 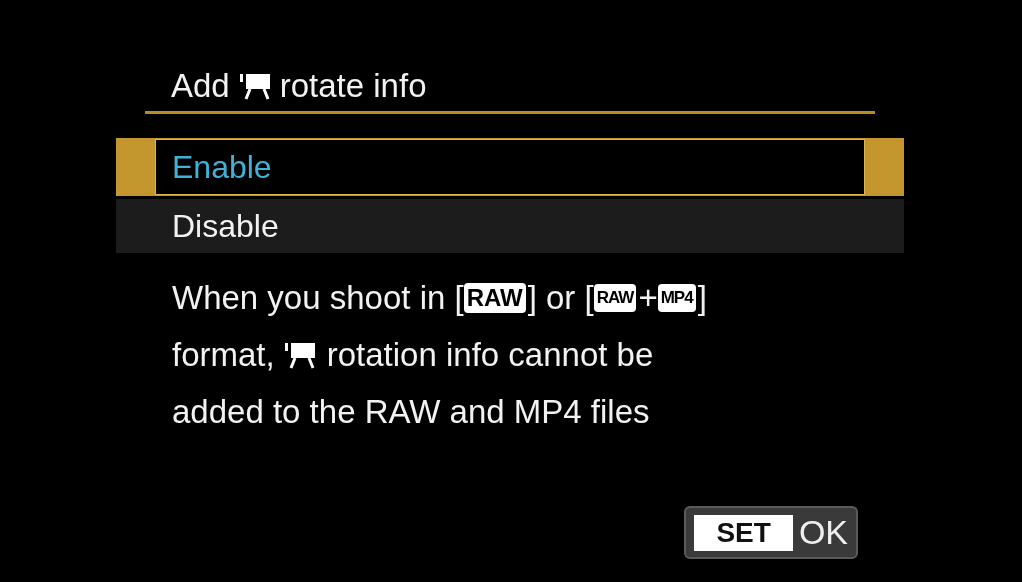 I want to click on ok-button: SET OK, so click(x=771, y=532).